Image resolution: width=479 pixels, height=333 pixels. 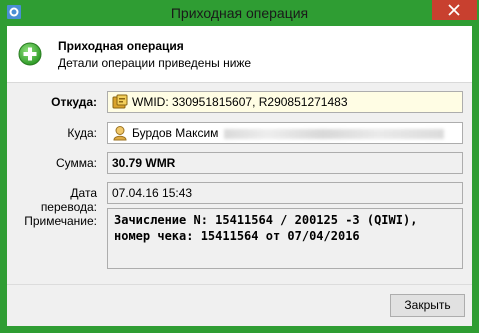 I want to click on from-label: Откуда:, so click(x=74, y=102).